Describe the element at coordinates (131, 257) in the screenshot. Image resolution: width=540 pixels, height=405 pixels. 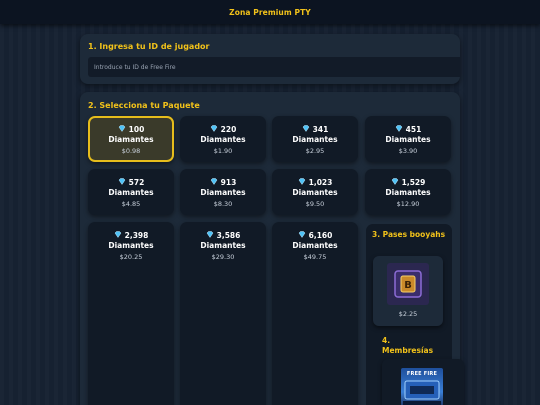
I see `package-price: $20.25` at that location.